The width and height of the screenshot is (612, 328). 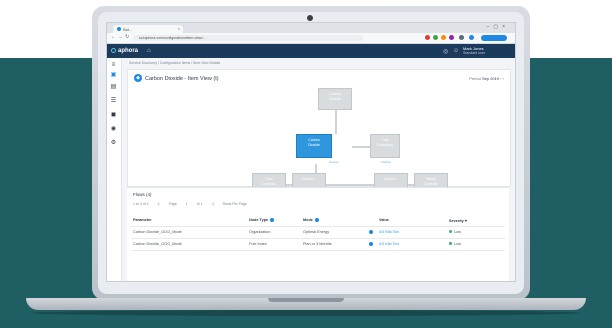 I want to click on favicon-icon, so click(x=119, y=29).